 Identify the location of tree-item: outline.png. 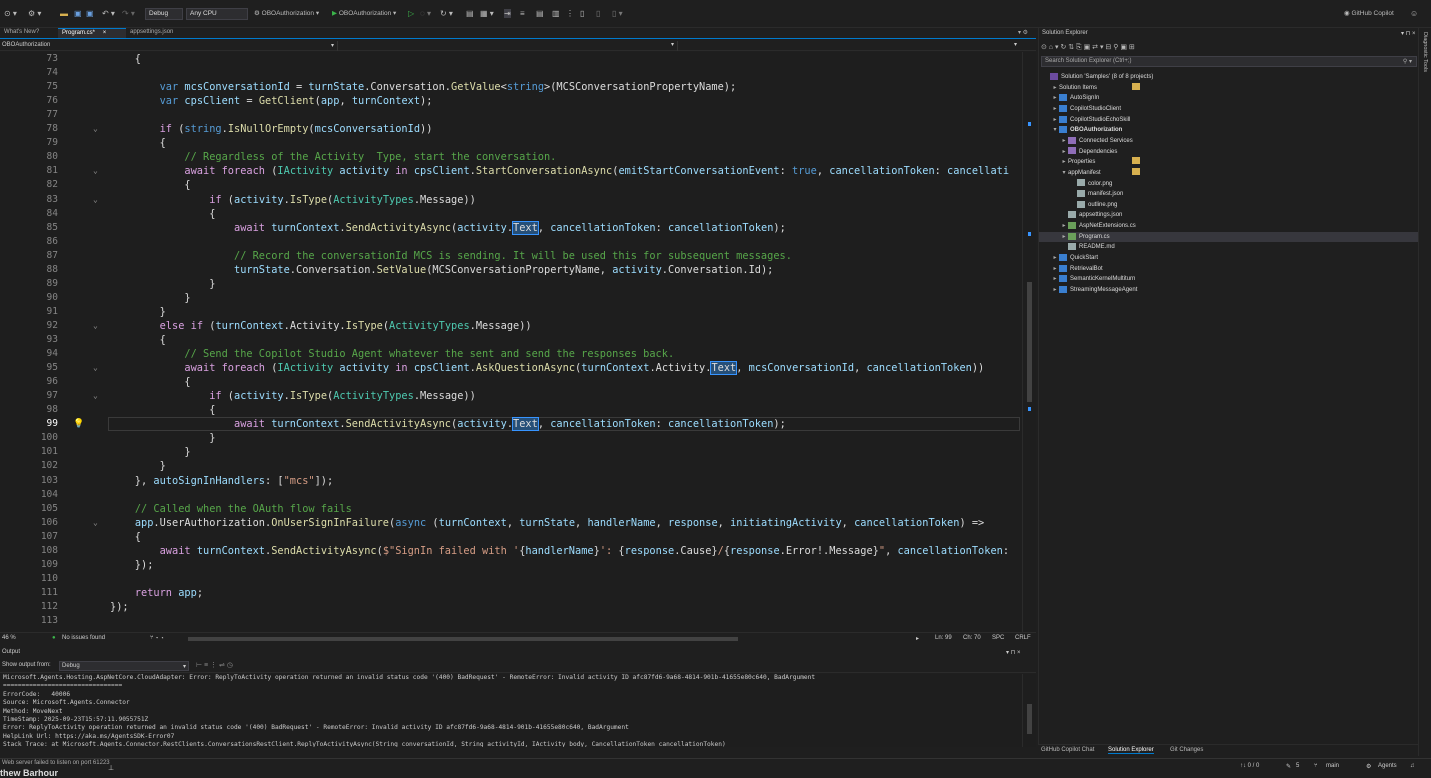
(1229, 205).